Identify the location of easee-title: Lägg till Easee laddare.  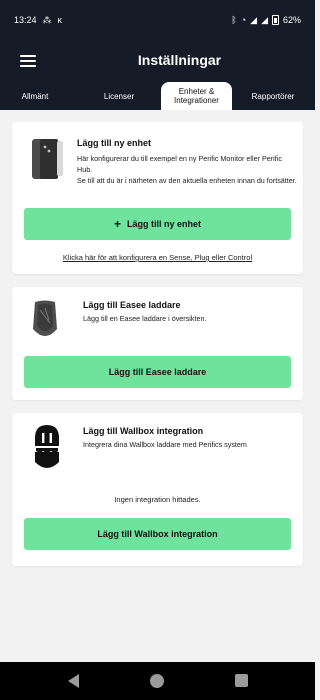
(132, 305).